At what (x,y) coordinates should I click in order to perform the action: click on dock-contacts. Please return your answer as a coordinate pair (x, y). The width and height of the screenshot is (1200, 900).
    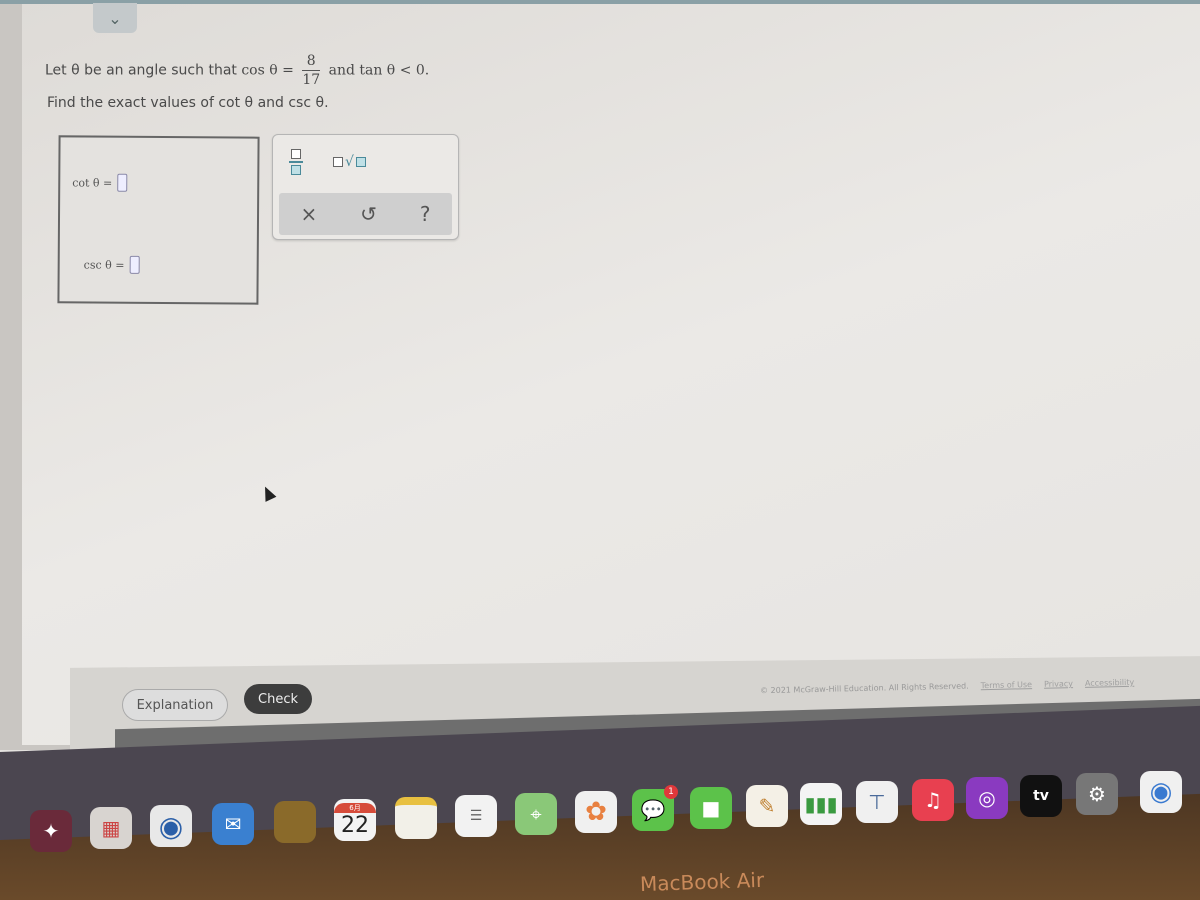
    Looking at the image, I should click on (295, 822).